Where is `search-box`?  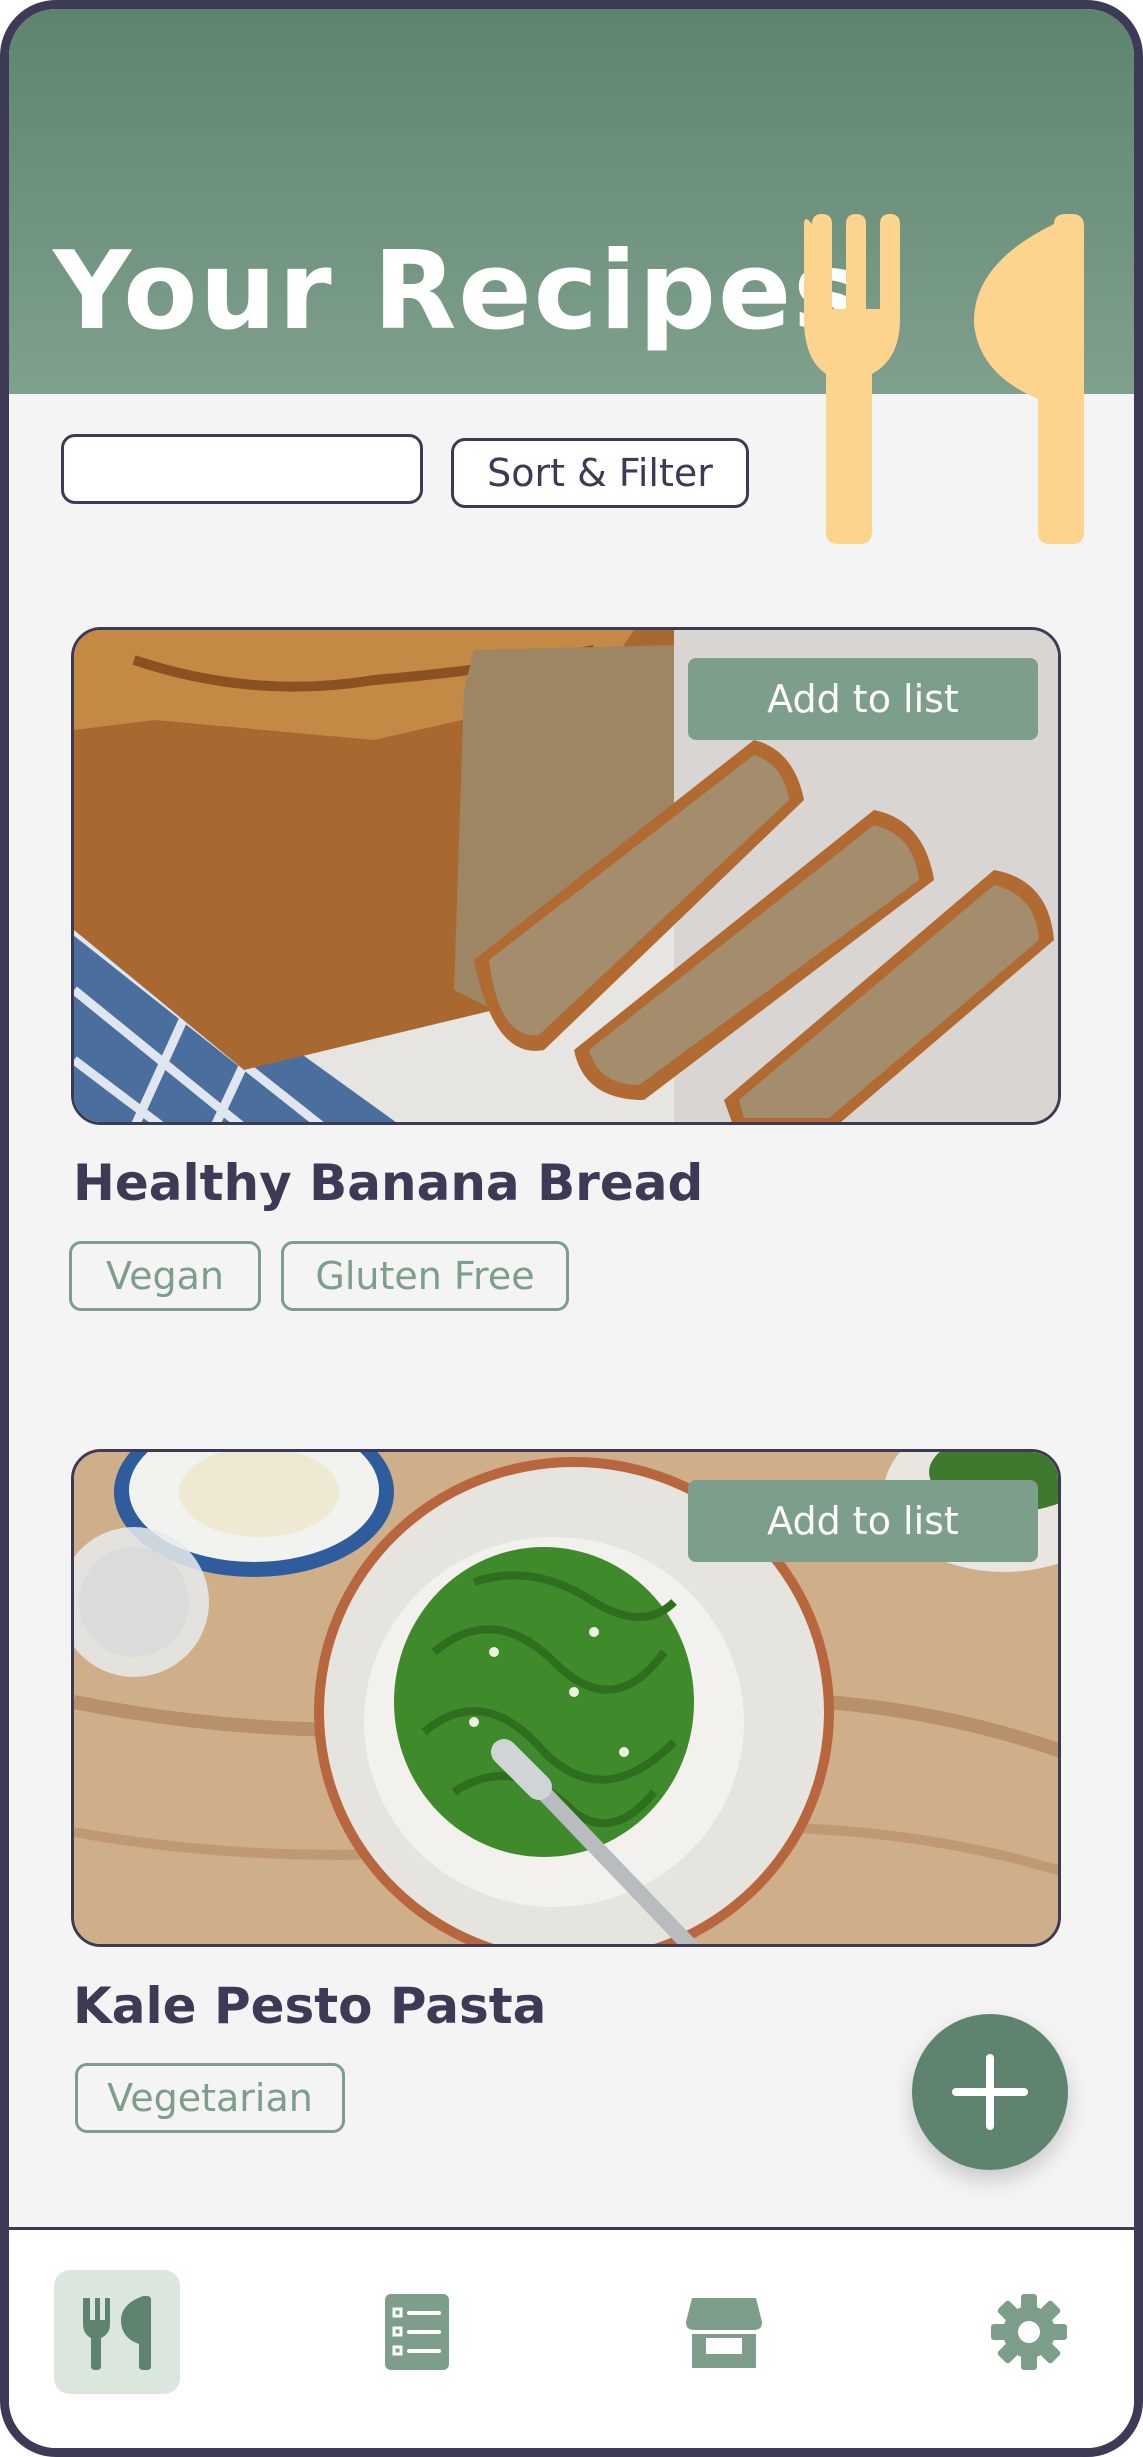
search-box is located at coordinates (287, 469).